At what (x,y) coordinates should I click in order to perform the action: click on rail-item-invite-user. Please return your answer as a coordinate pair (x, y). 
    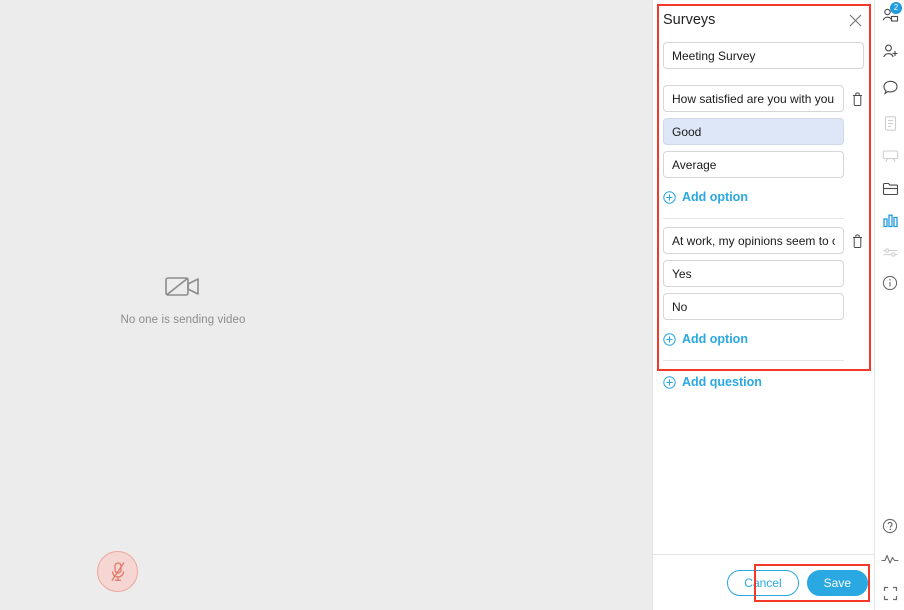
    Looking at the image, I should click on (889, 51).